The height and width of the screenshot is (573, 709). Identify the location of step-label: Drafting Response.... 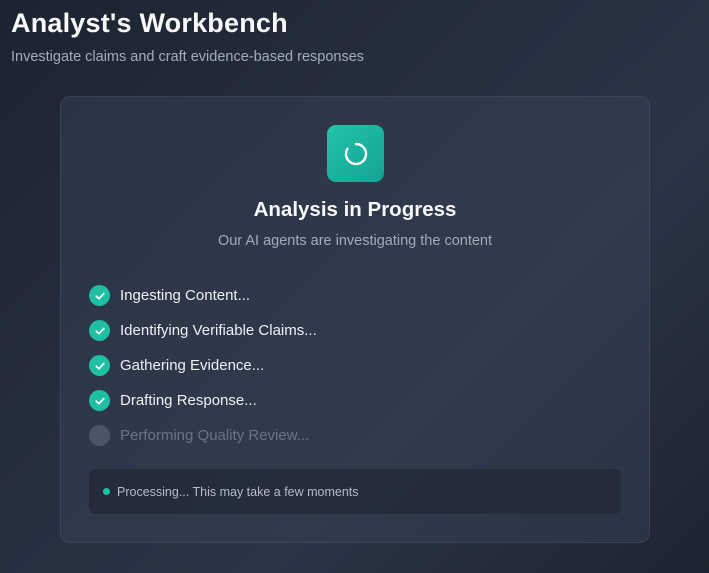
(188, 400).